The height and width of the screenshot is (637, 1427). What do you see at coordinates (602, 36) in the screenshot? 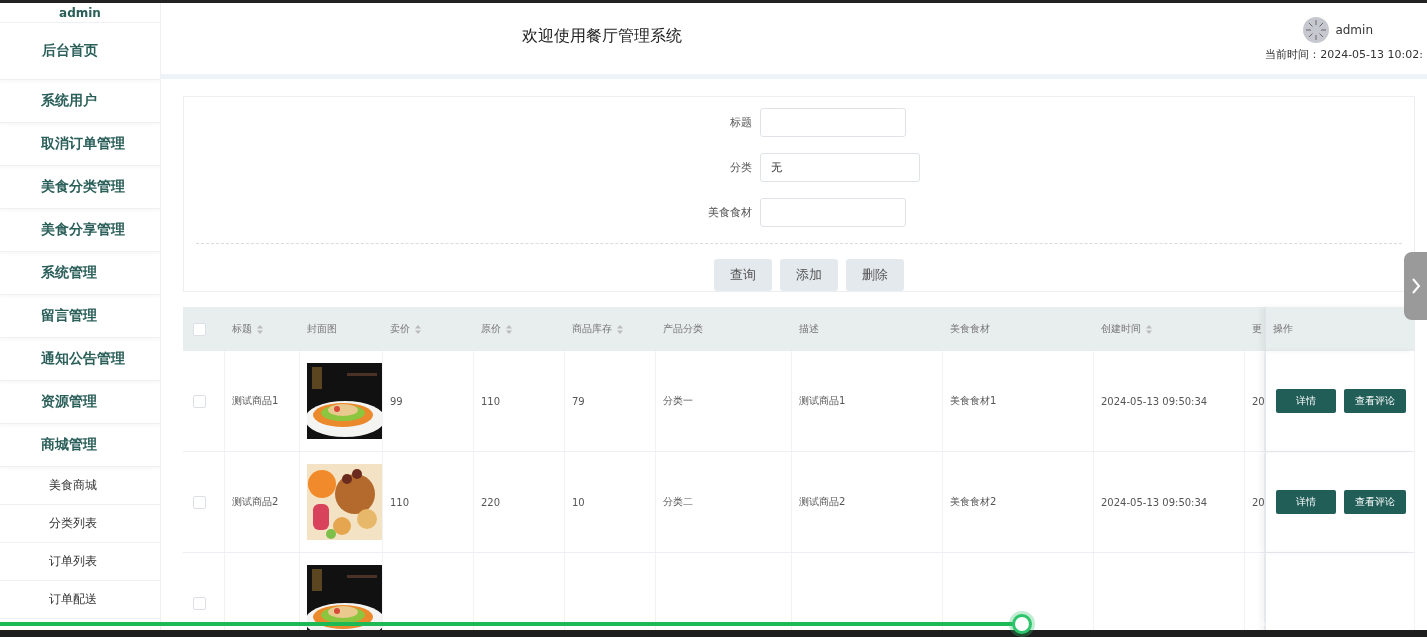
I see `page-title: 欢迎使用餐厅管理系统` at bounding box center [602, 36].